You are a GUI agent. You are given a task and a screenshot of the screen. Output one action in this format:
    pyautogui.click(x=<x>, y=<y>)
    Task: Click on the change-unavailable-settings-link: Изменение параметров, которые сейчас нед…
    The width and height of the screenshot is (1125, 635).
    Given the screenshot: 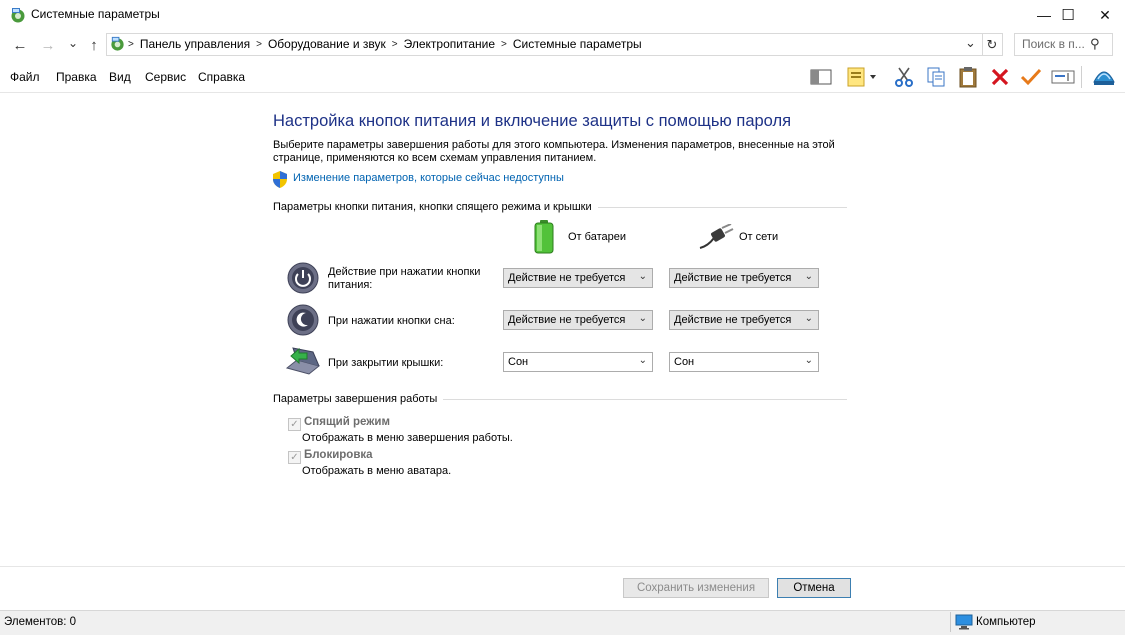 What is the action you would take?
    pyautogui.click(x=428, y=178)
    